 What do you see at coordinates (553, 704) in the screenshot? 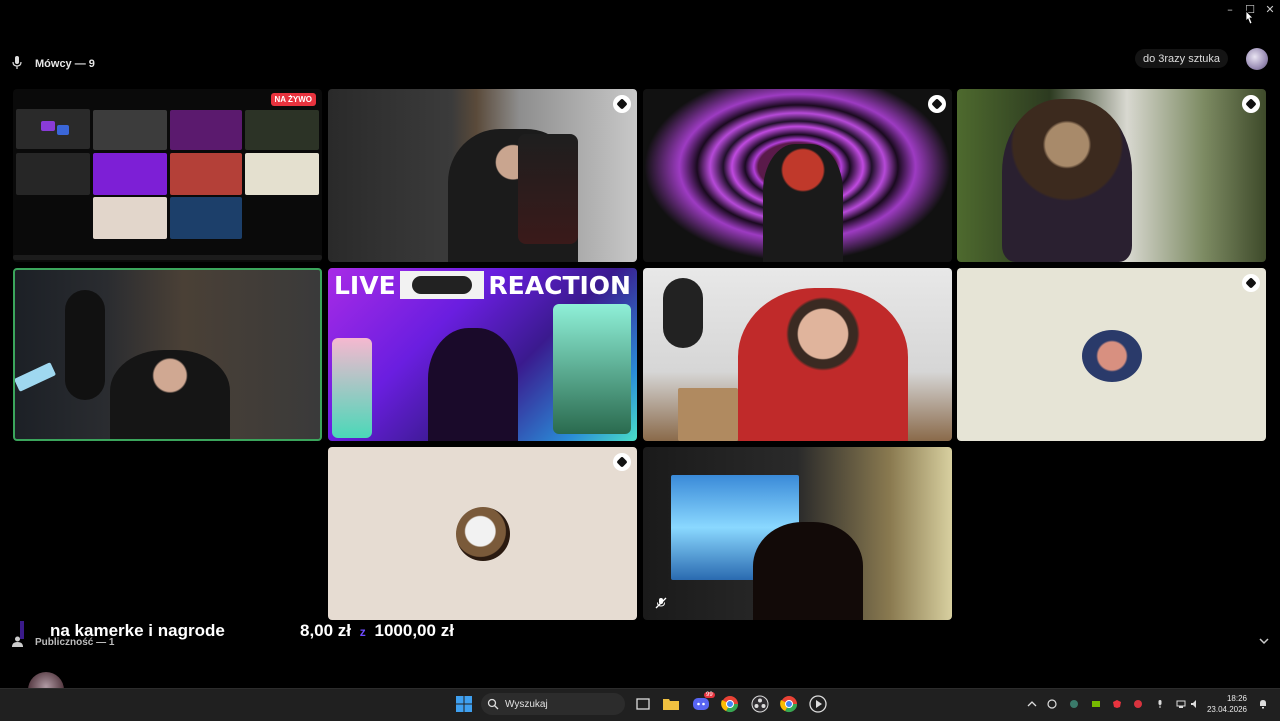
I see `taskbar-search-box: Wyszukaj` at bounding box center [553, 704].